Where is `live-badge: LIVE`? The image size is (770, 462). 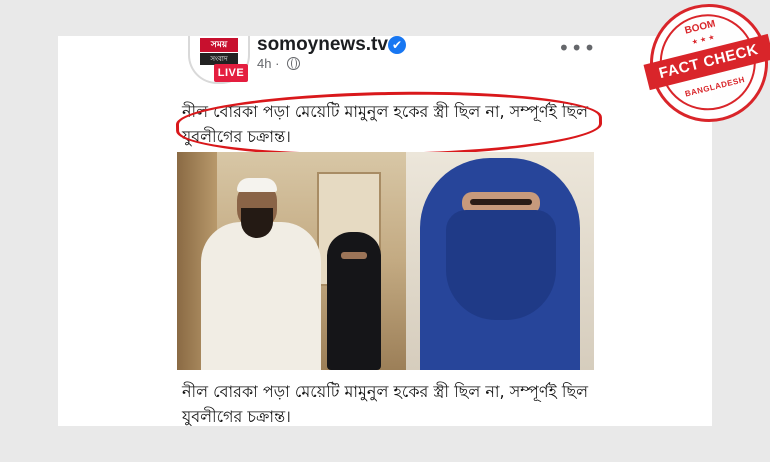
live-badge: LIVE is located at coordinates (231, 73).